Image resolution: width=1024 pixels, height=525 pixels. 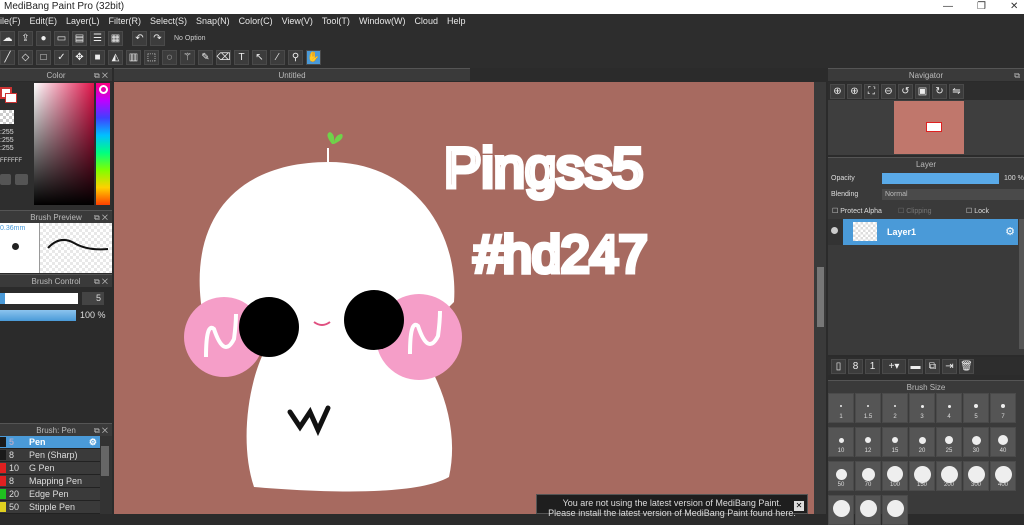 What do you see at coordinates (956, 91) in the screenshot?
I see `flip-icon: ⇋` at bounding box center [956, 91].